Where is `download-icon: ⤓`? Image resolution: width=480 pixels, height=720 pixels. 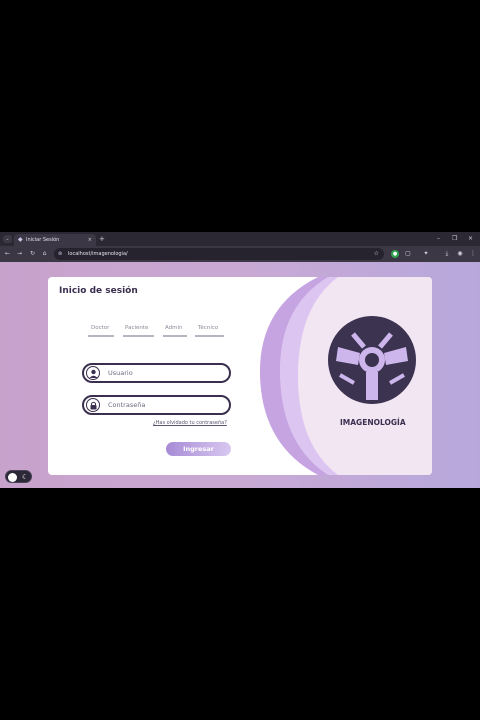
download-icon: ⤓ is located at coordinates (447, 254).